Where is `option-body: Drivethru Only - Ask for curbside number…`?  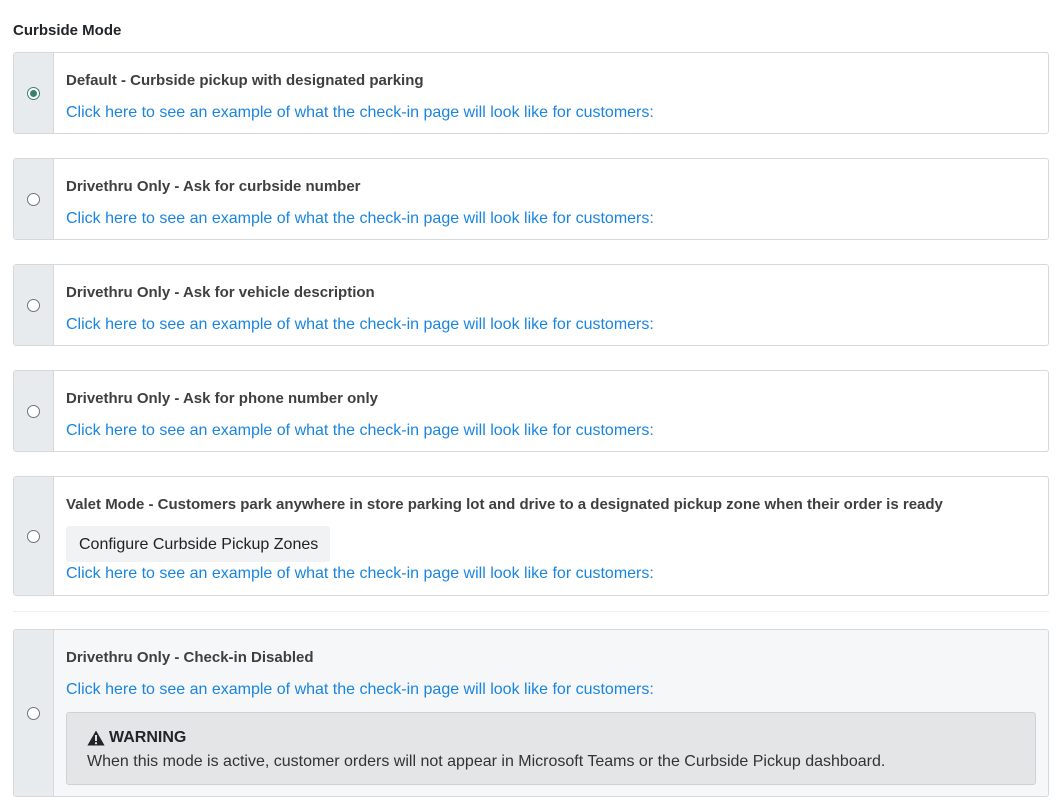 option-body: Drivethru Only - Ask for curbside number… is located at coordinates (551, 199).